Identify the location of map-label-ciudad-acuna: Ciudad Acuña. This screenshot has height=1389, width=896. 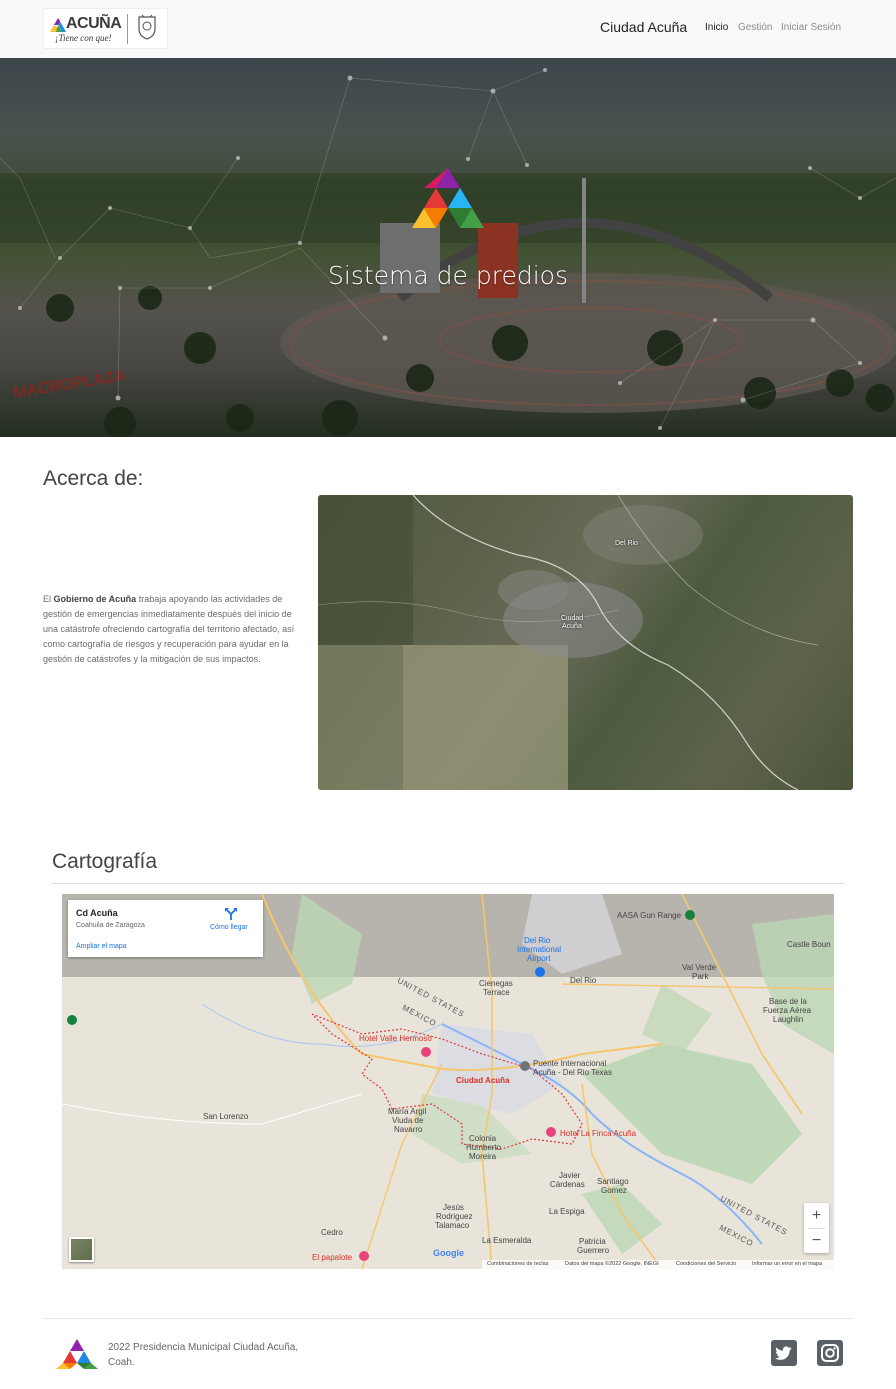
(483, 1080).